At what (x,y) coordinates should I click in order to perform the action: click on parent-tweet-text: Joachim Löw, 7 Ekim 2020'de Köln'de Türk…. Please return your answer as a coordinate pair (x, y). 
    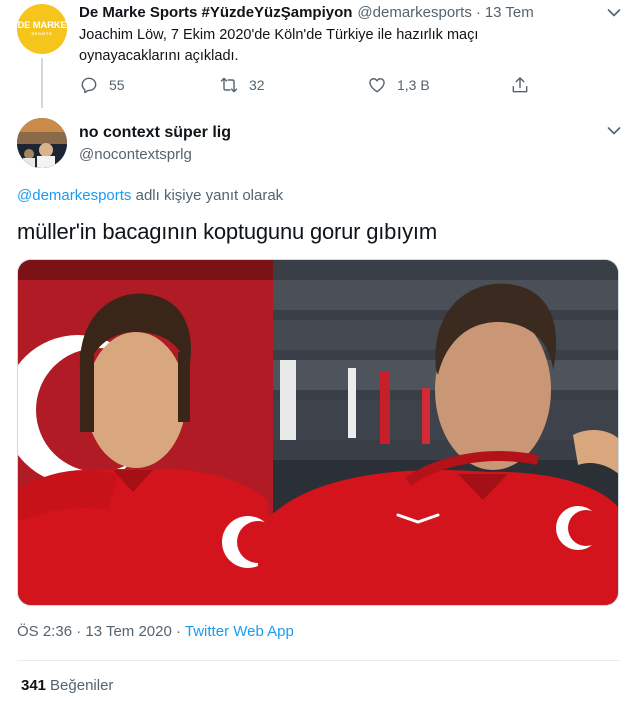
    Looking at the image, I should click on (279, 45).